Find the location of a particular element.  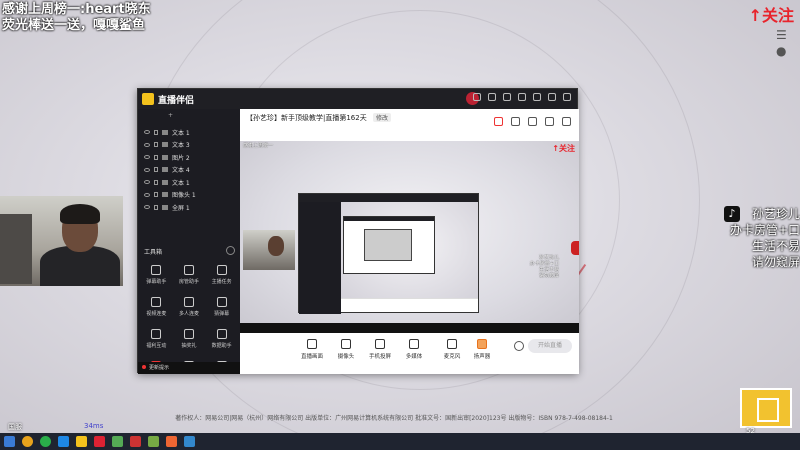

nested-inner-window is located at coordinates (389, 245).